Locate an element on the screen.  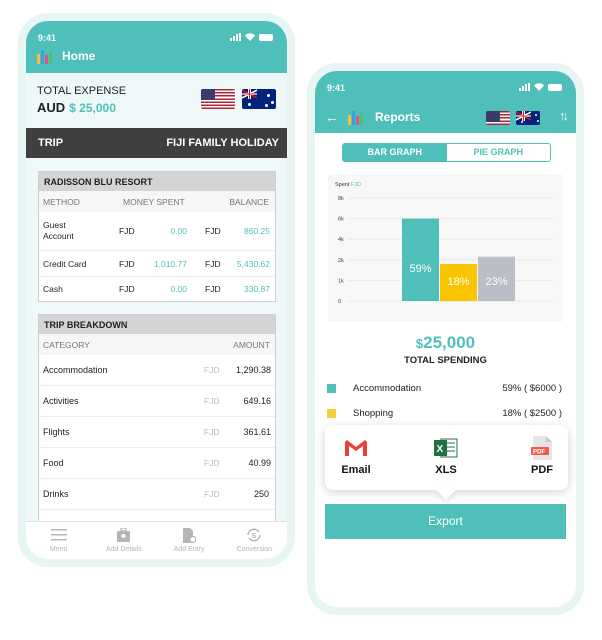
bar-chart-card: Spent FJD 0 1k 2k 4k 6k 8k 59% 18% 23% is located at coordinates (445, 248).